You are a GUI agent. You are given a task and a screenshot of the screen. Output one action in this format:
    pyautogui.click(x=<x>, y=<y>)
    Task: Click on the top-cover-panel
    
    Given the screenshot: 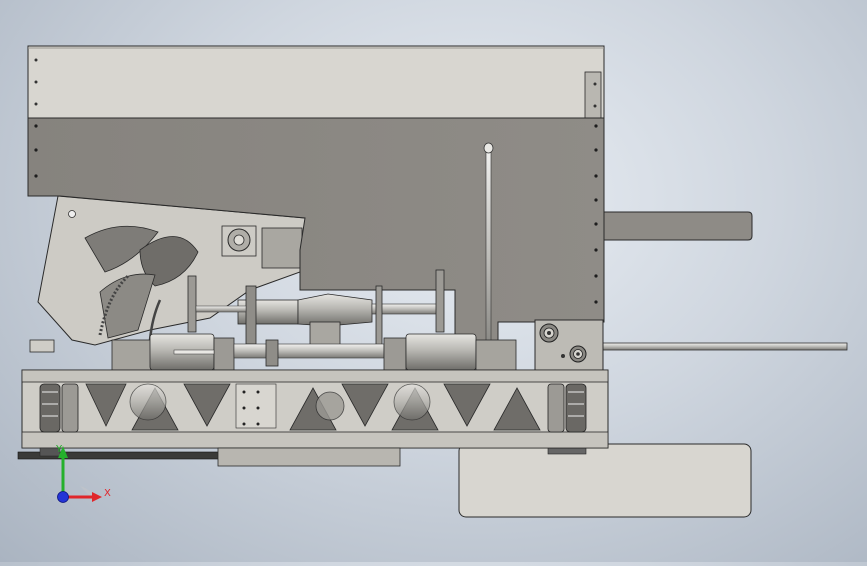 What is the action you would take?
    pyautogui.click(x=316, y=82)
    